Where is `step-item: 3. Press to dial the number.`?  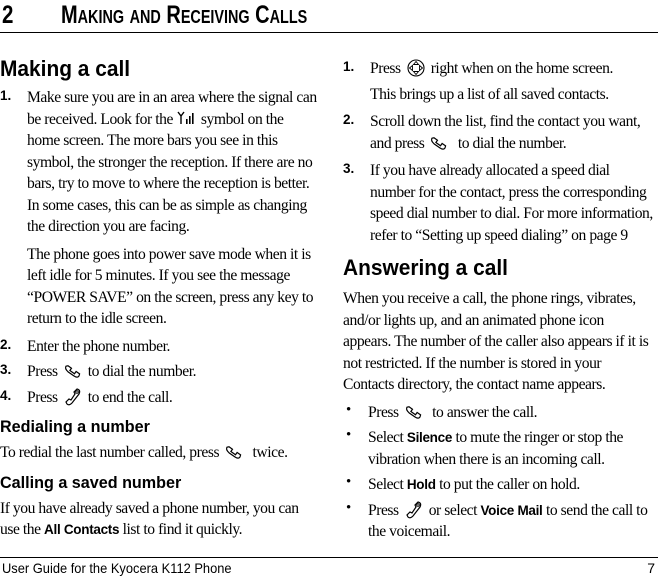 step-item: 3. Press to dial the number. is located at coordinates (159, 372).